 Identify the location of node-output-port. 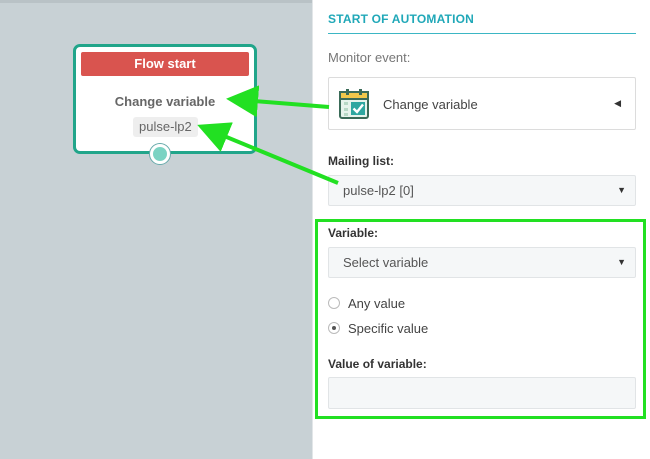
(160, 154).